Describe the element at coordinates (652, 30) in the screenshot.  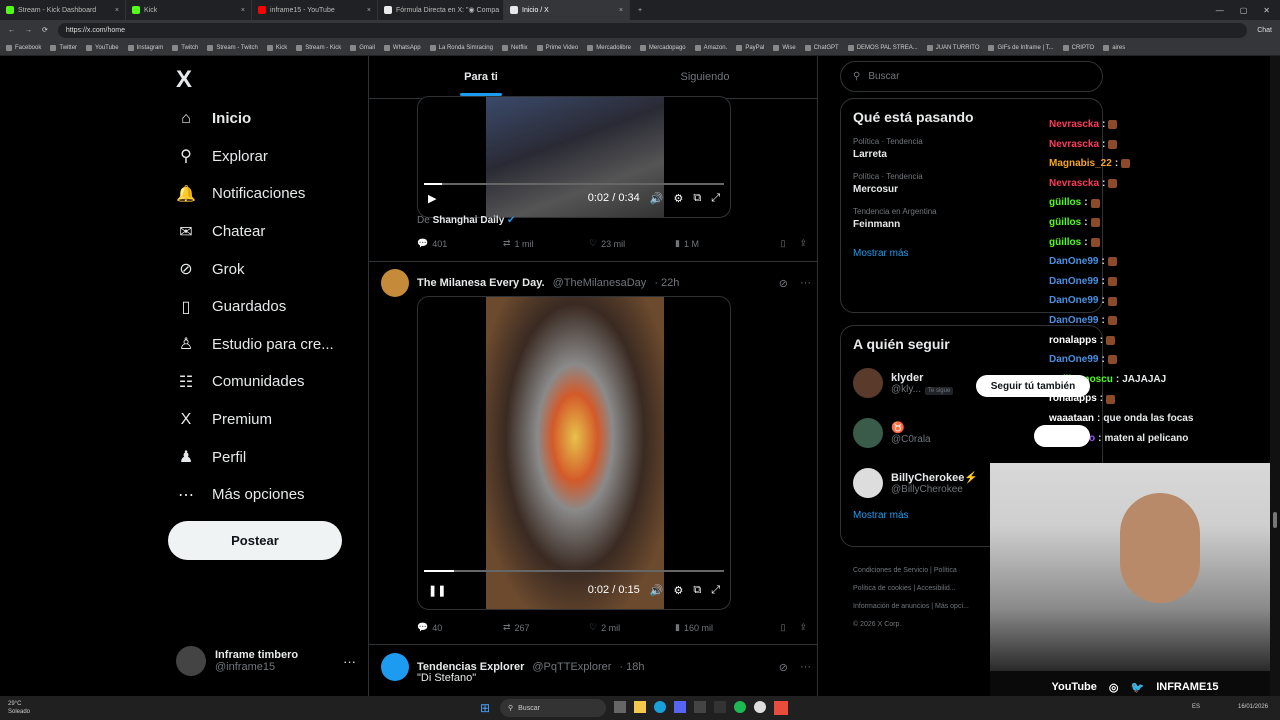
I see `url-field: https://x.com/home` at that location.